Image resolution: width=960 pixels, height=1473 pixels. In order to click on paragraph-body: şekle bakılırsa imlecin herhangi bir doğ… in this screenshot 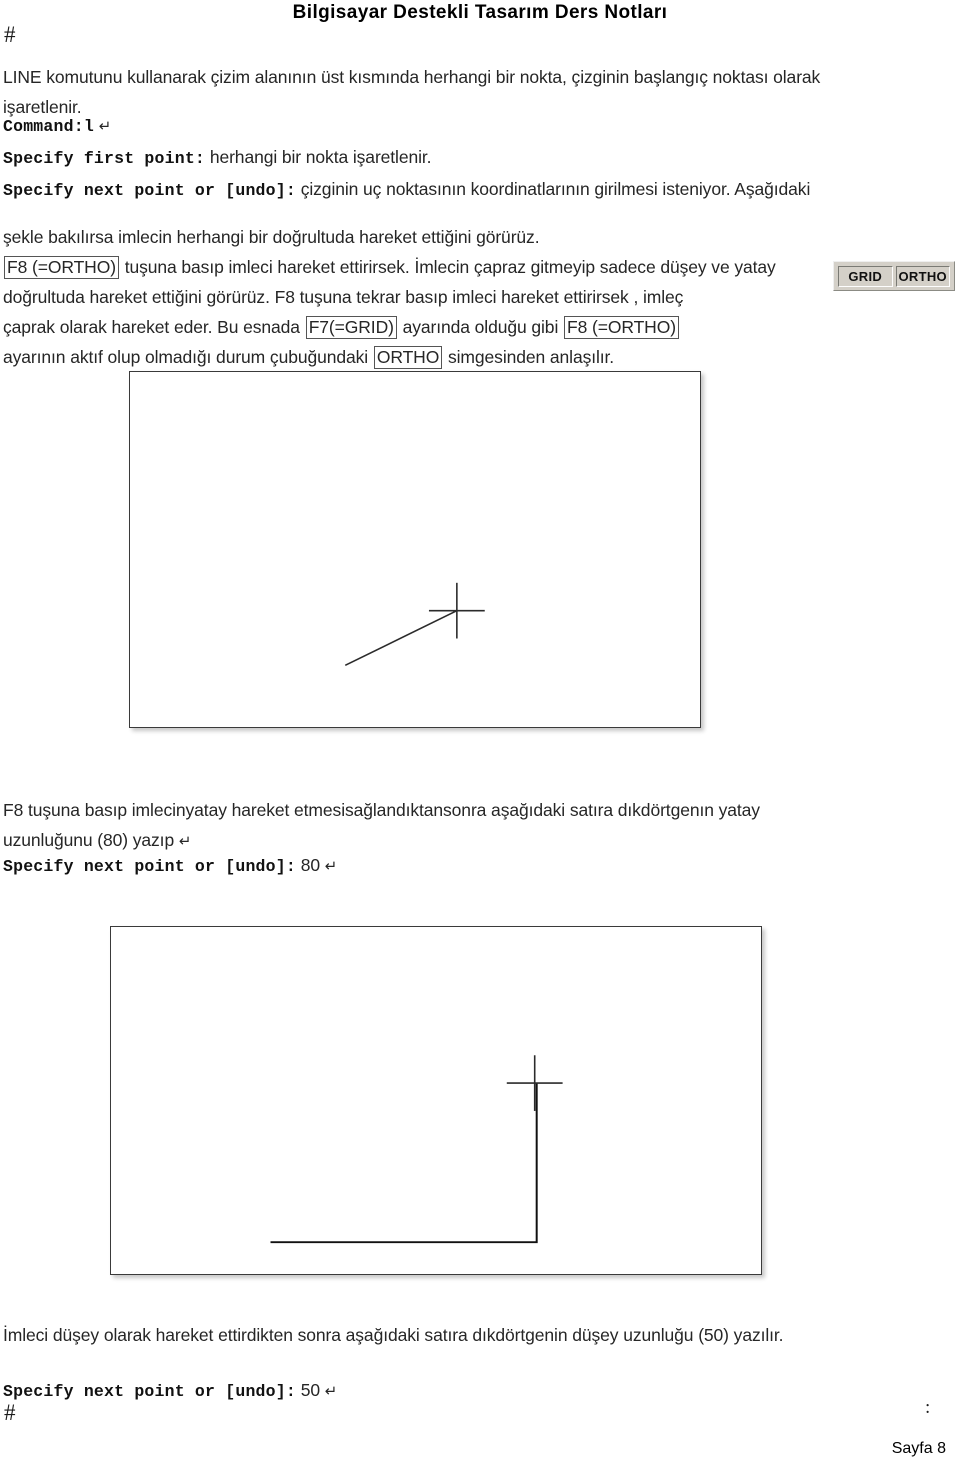, I will do `click(412, 297)`.